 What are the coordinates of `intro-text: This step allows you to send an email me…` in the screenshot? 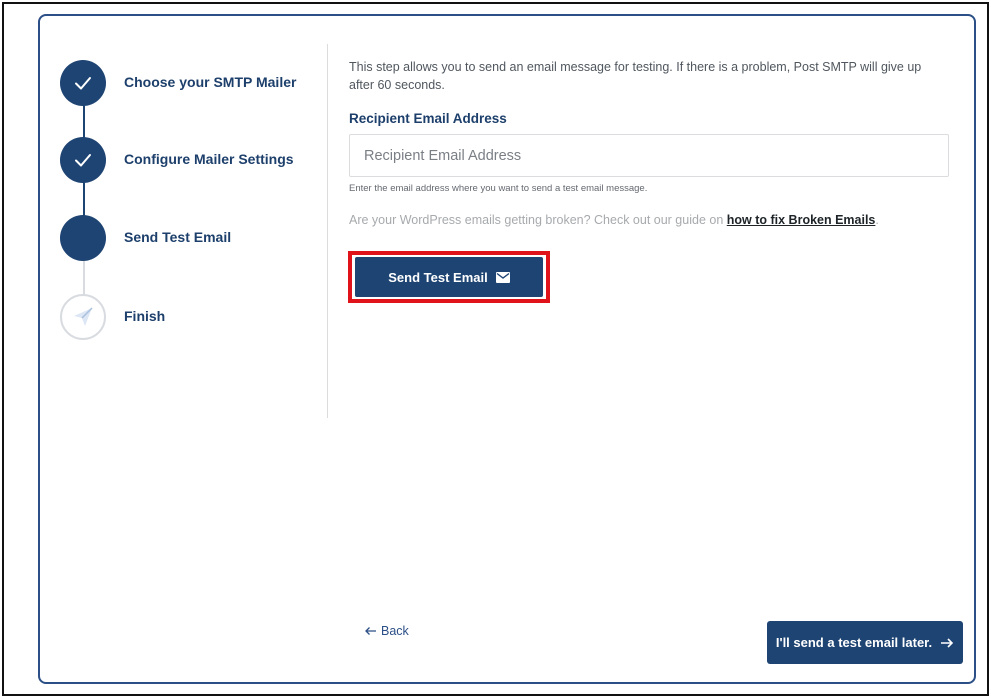 It's located at (635, 76).